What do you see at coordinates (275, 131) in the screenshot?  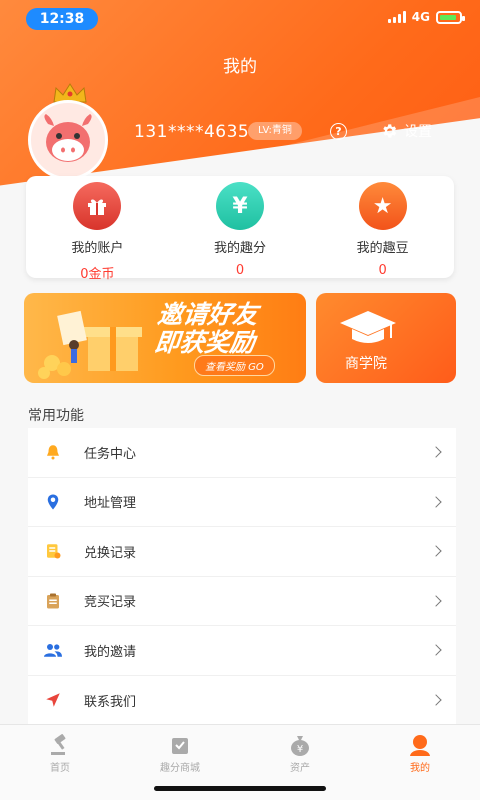 I see `level-badge: LV:青铜` at bounding box center [275, 131].